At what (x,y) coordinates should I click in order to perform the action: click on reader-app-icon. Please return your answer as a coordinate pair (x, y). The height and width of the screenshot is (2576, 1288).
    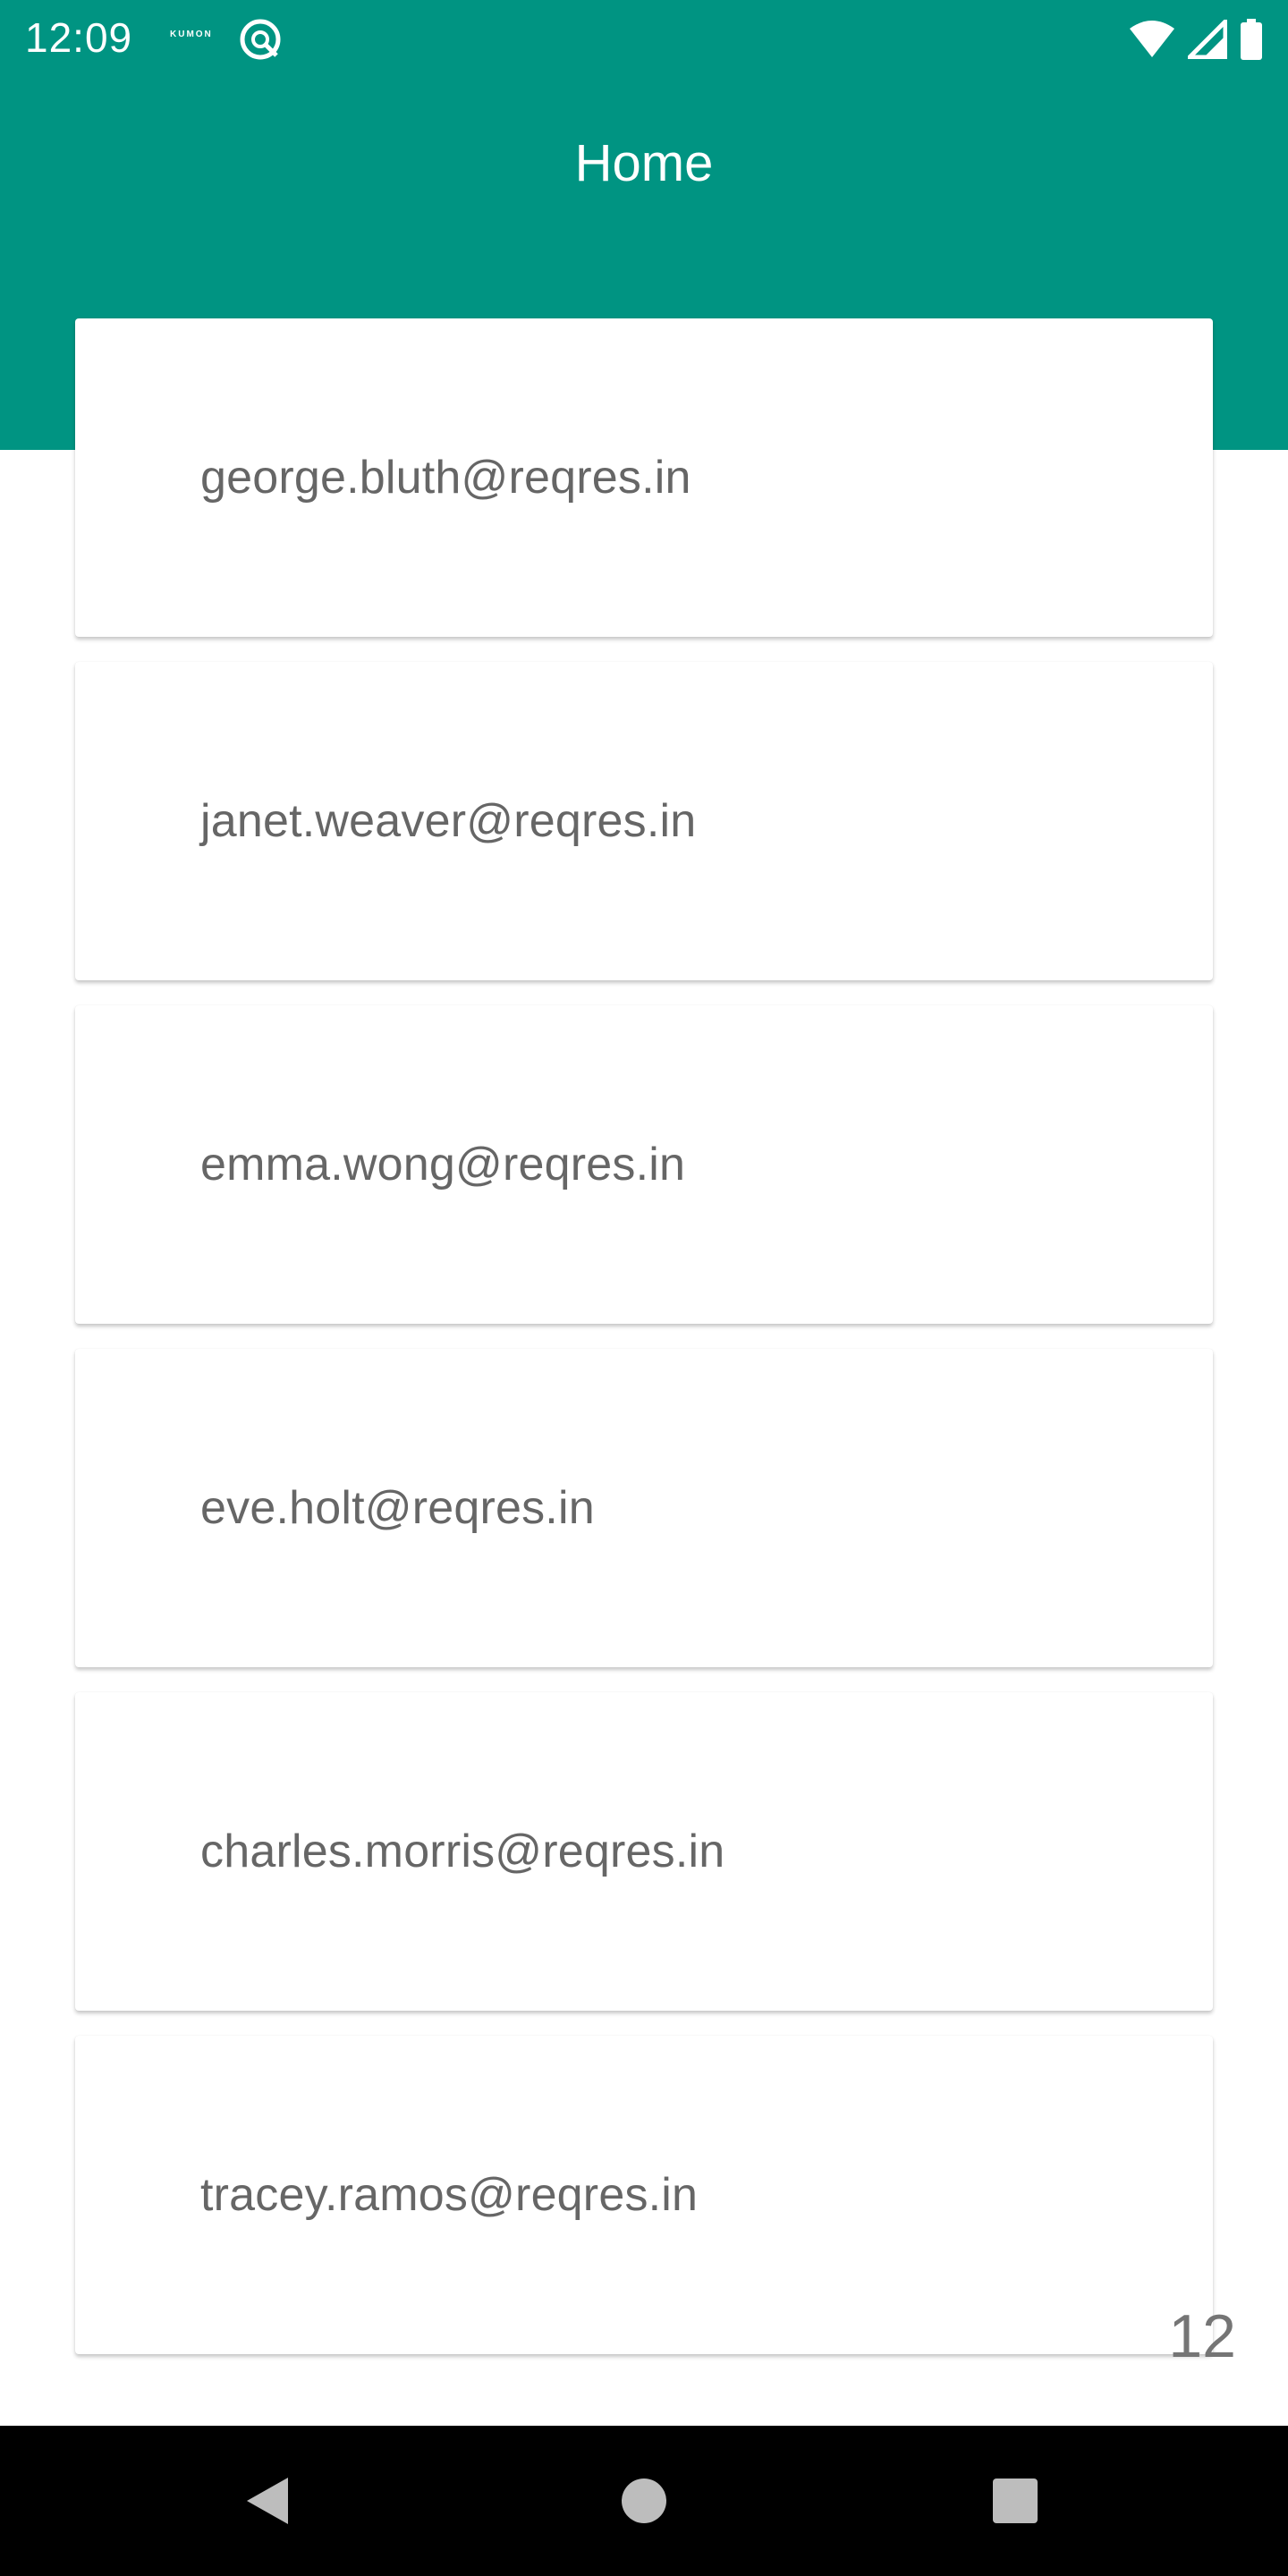
    Looking at the image, I should click on (260, 39).